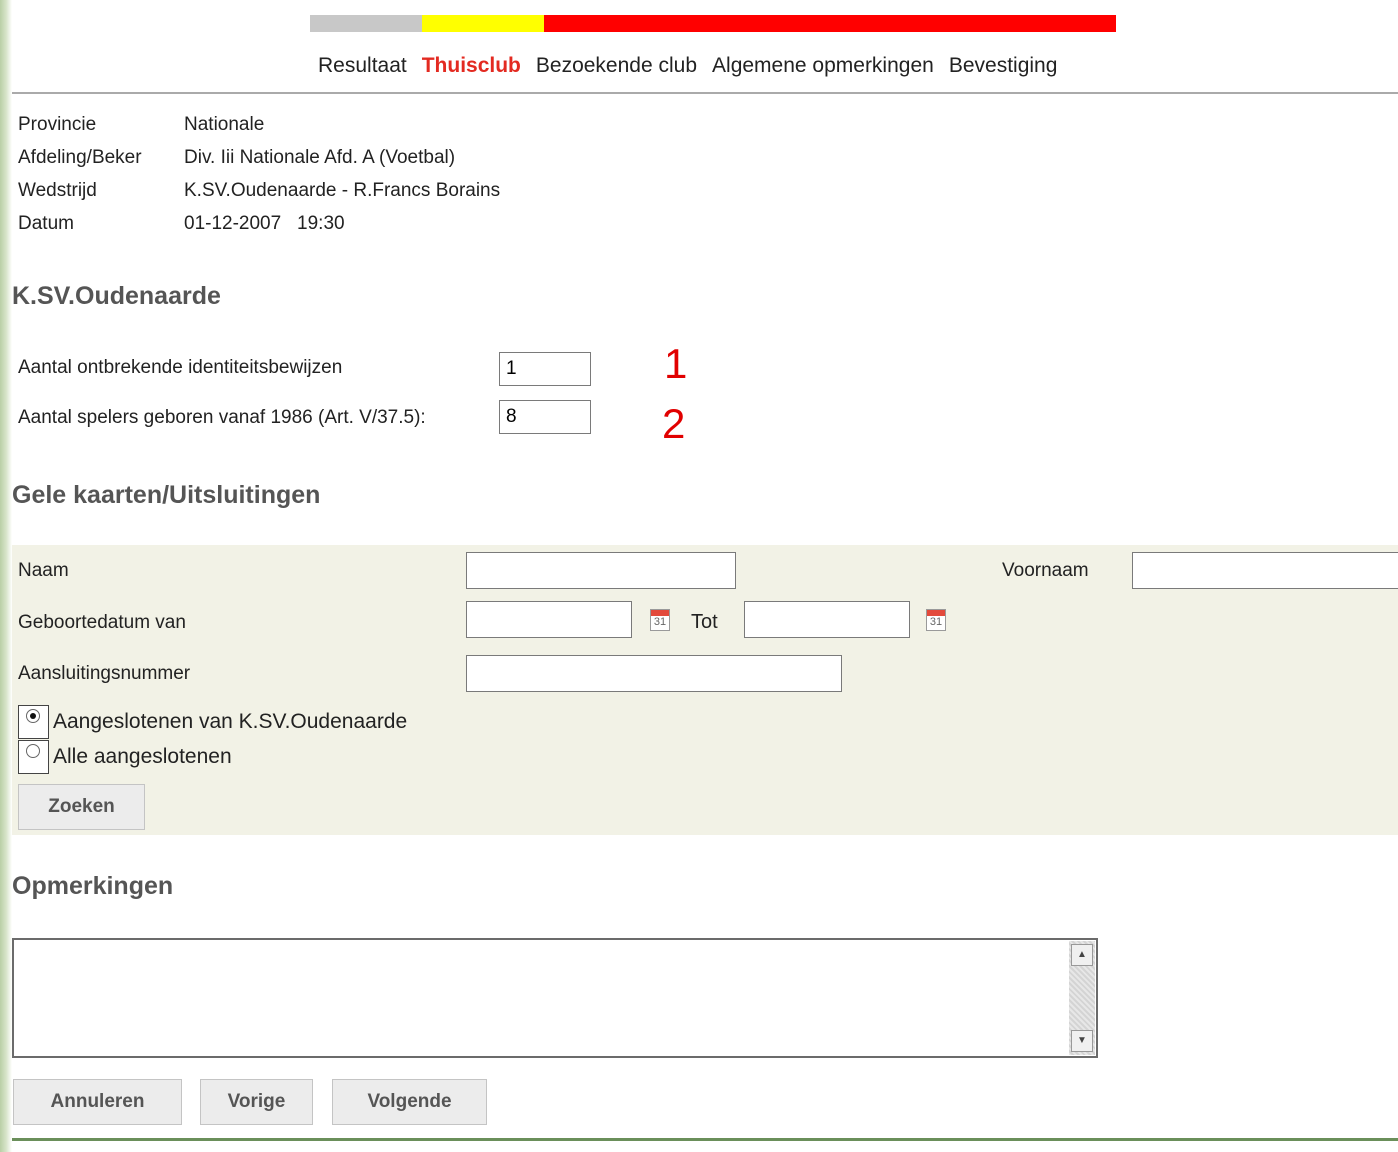  I want to click on radio-checked-icon, so click(33, 716).